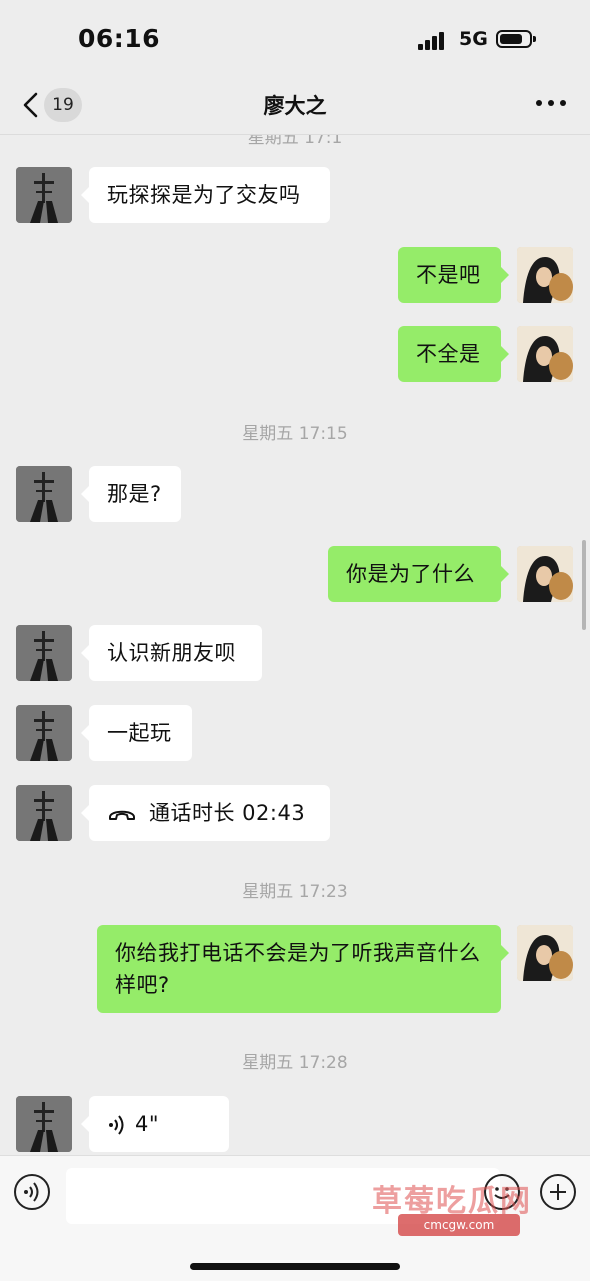  What do you see at coordinates (116, 1125) in the screenshot?
I see `voice-wave-icon` at bounding box center [116, 1125].